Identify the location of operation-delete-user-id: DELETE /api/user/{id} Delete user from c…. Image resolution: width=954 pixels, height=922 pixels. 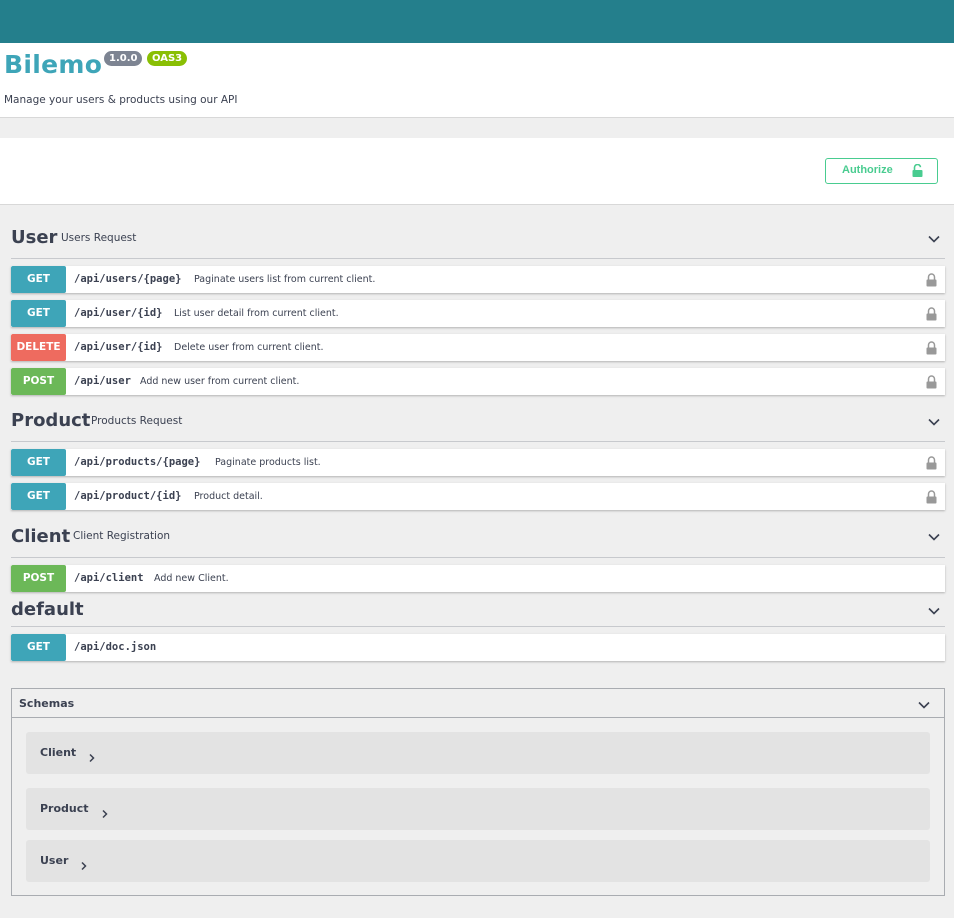
(478, 347).